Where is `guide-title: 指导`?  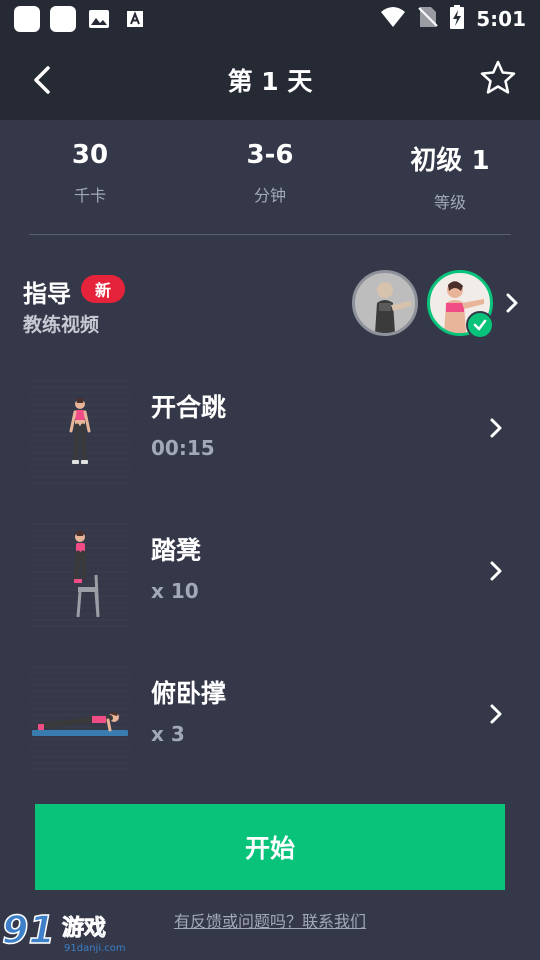
guide-title: 指导 is located at coordinates (47, 294).